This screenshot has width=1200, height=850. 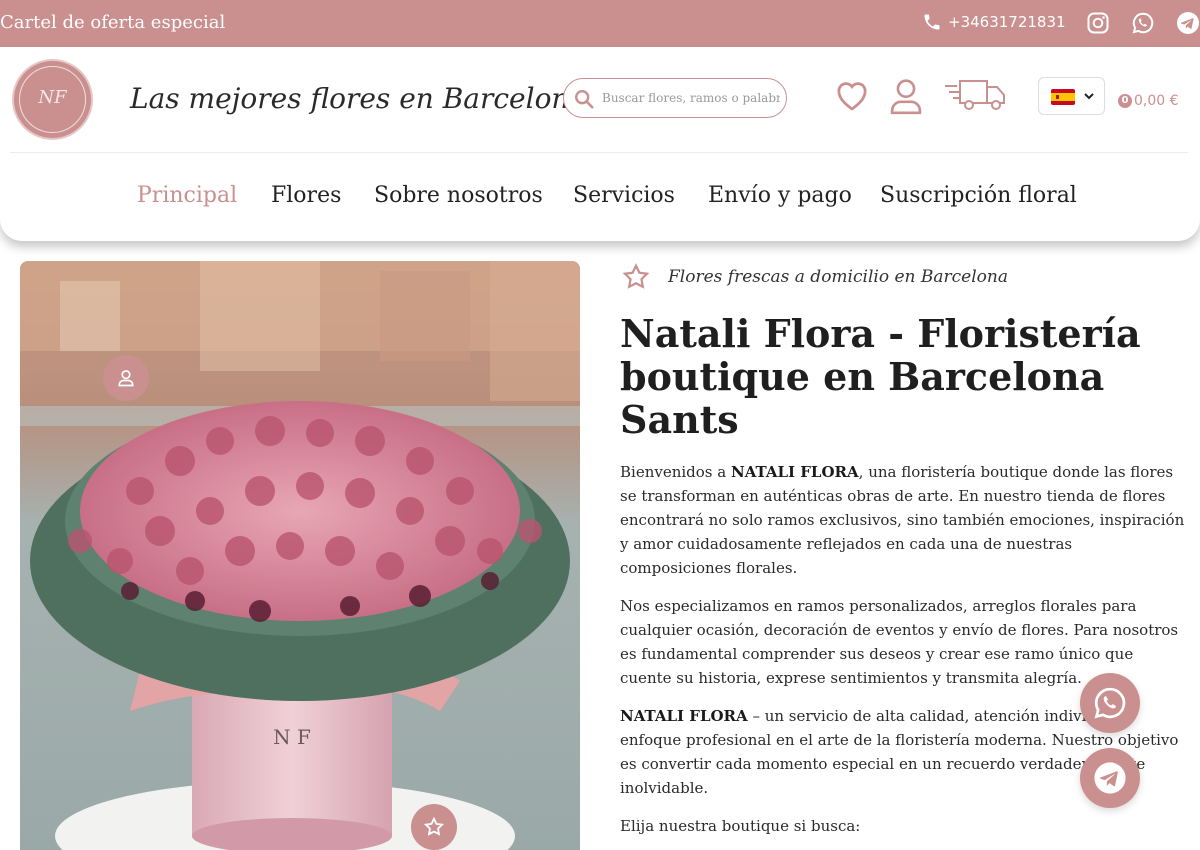 What do you see at coordinates (978, 195) in the screenshot?
I see `nav-item-suscripcion-floral: Suscripción floral` at bounding box center [978, 195].